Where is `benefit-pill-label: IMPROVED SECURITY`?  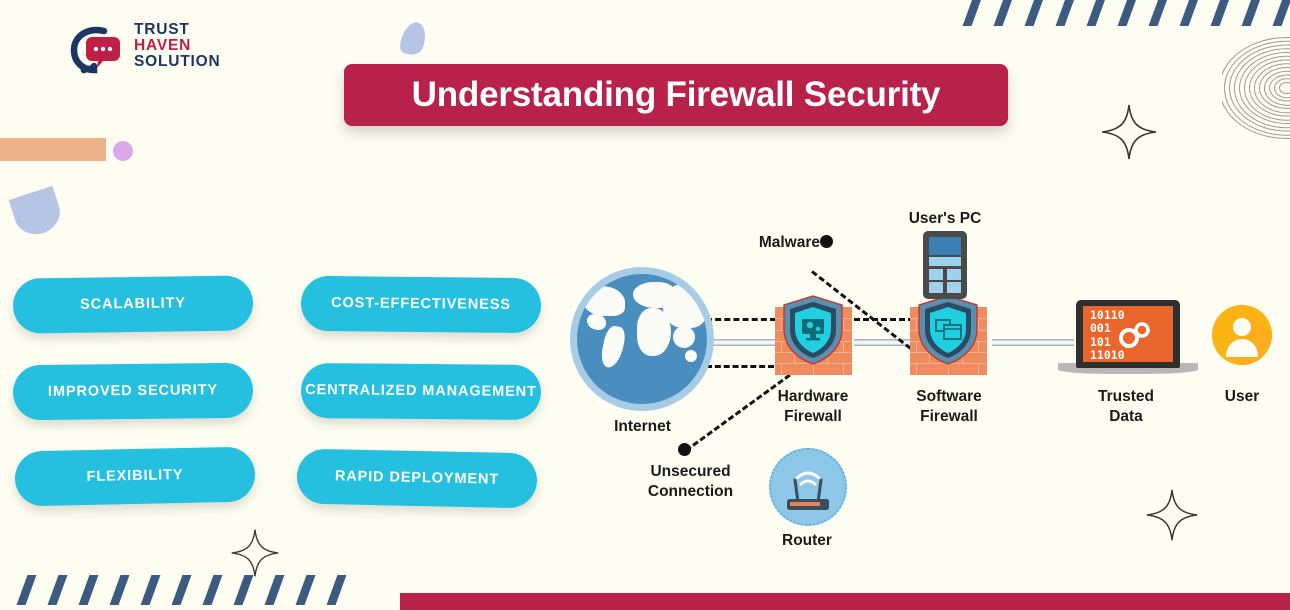 benefit-pill-label: IMPROVED SECURITY is located at coordinates (133, 391).